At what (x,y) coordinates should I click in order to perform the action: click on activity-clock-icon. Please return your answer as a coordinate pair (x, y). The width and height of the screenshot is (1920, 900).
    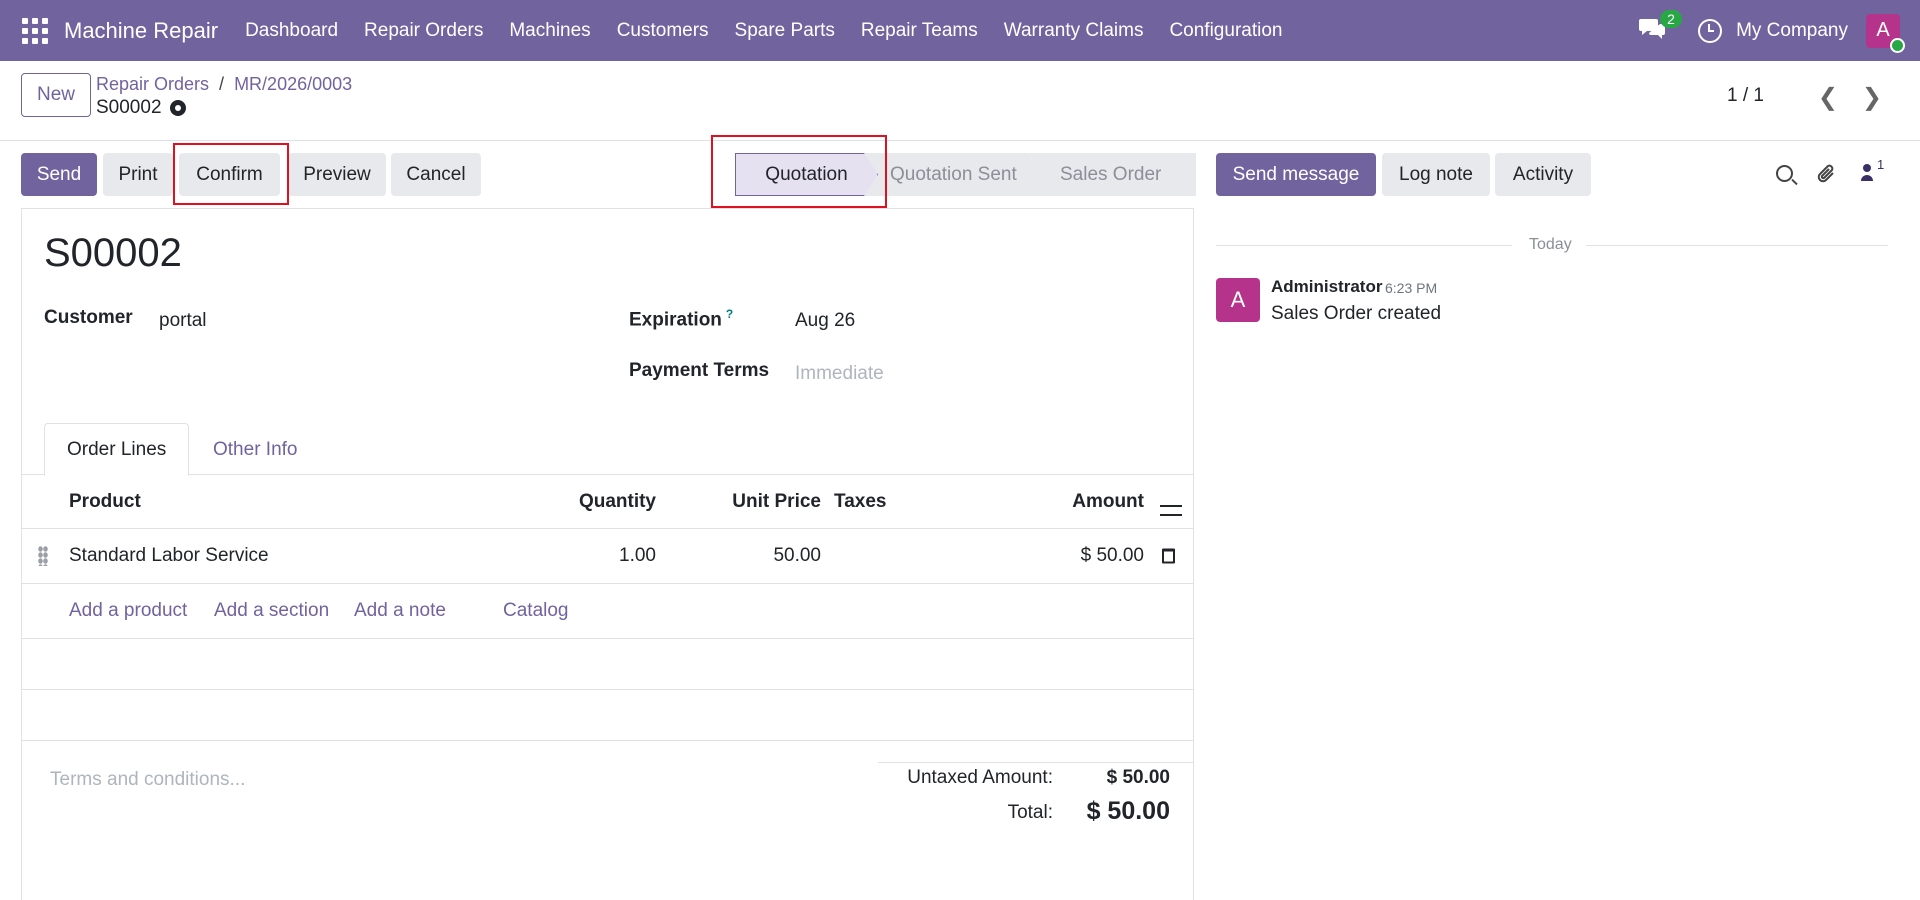
    Looking at the image, I should click on (1710, 30).